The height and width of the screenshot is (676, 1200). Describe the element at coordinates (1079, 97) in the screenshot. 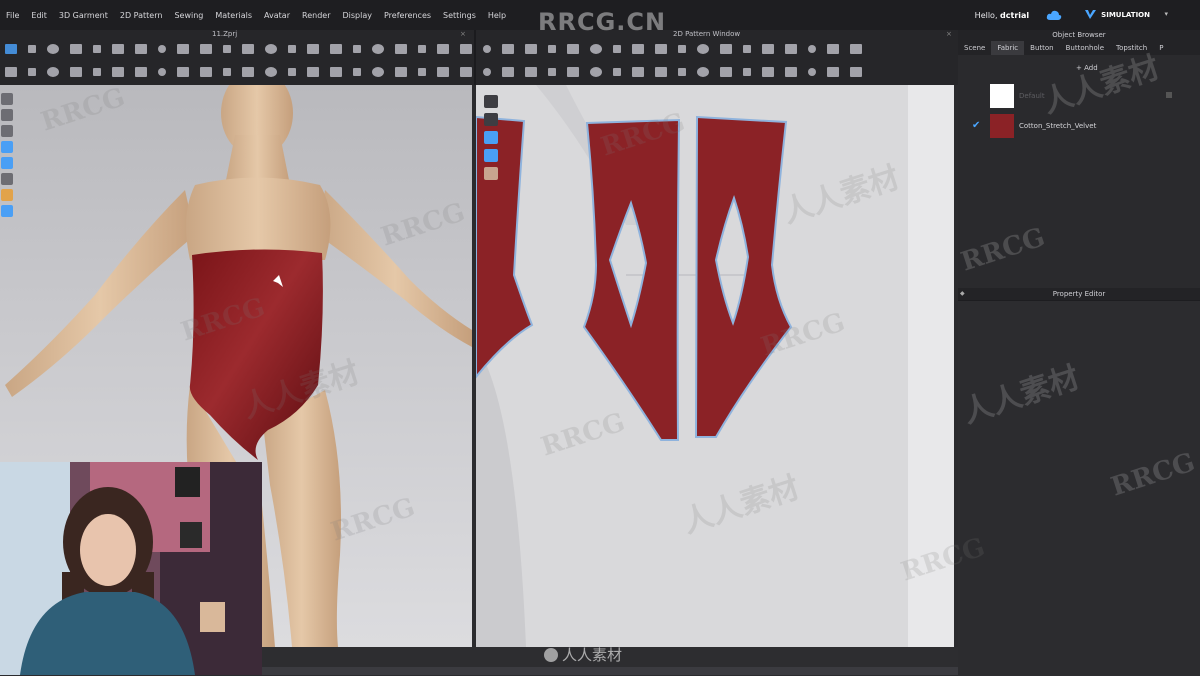

I see `fabric-item-default: Default` at that location.